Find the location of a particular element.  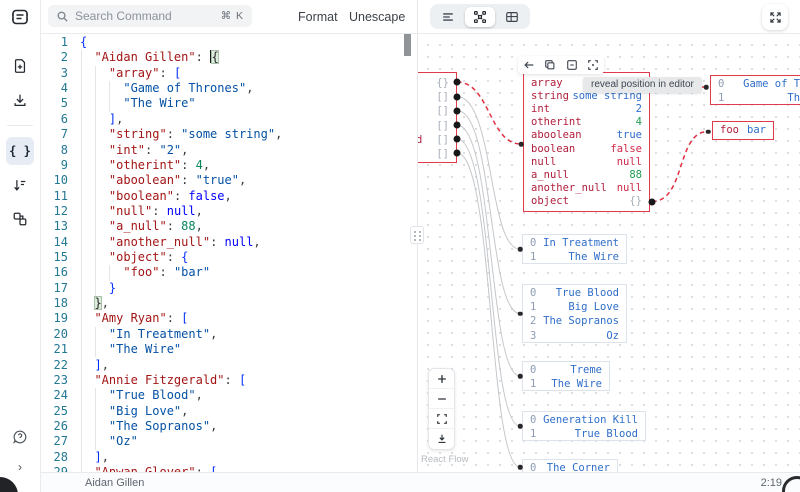

download-image-button is located at coordinates (441, 439).